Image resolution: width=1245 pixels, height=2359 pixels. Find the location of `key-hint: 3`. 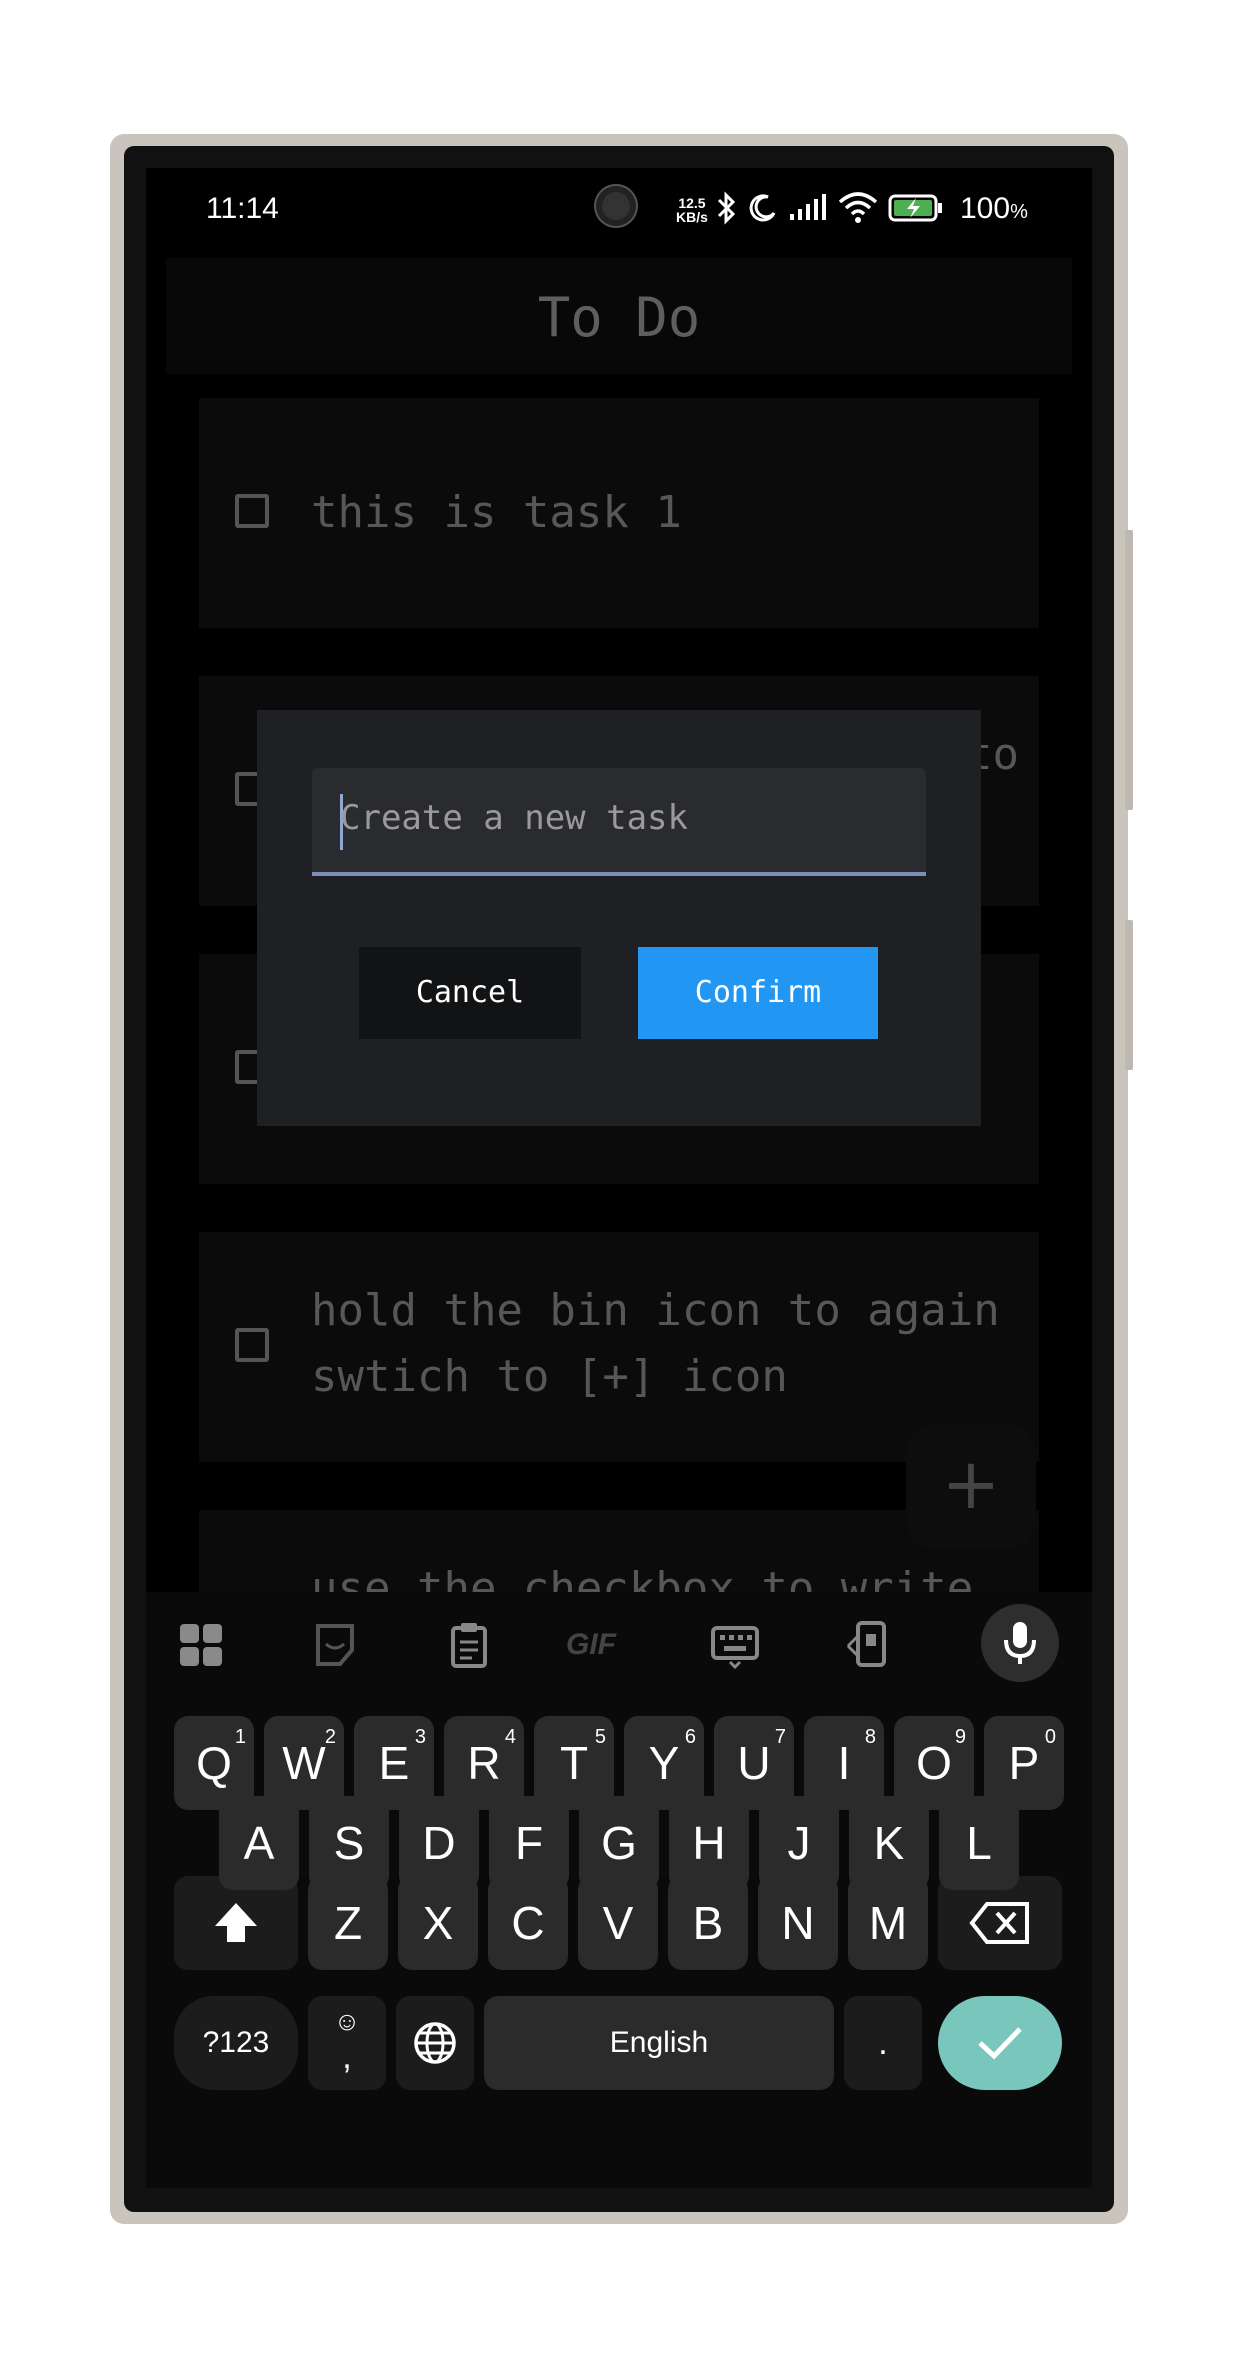

key-hint: 3 is located at coordinates (420, 1737).